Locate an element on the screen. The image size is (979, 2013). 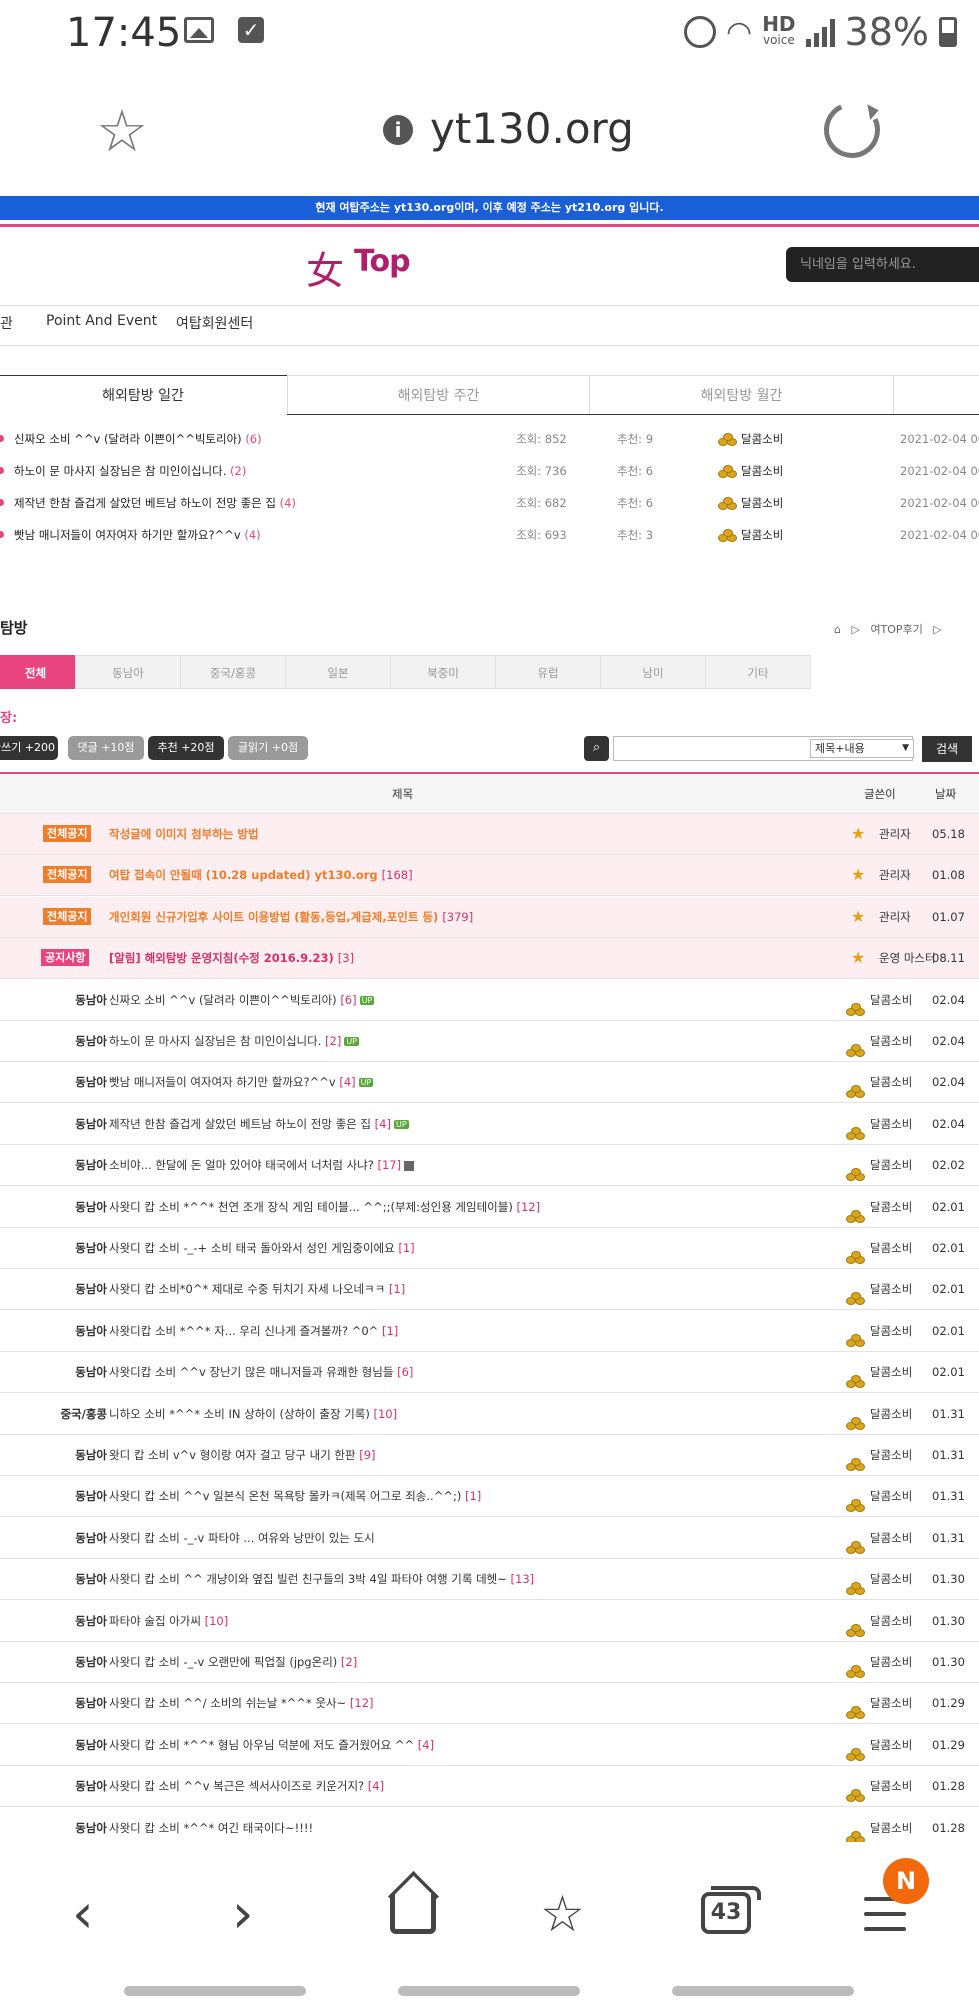
popular-title: 신짜오 소비 ^^v (달려라 이쁜이^^빅토리아) (6) is located at coordinates (138, 439).